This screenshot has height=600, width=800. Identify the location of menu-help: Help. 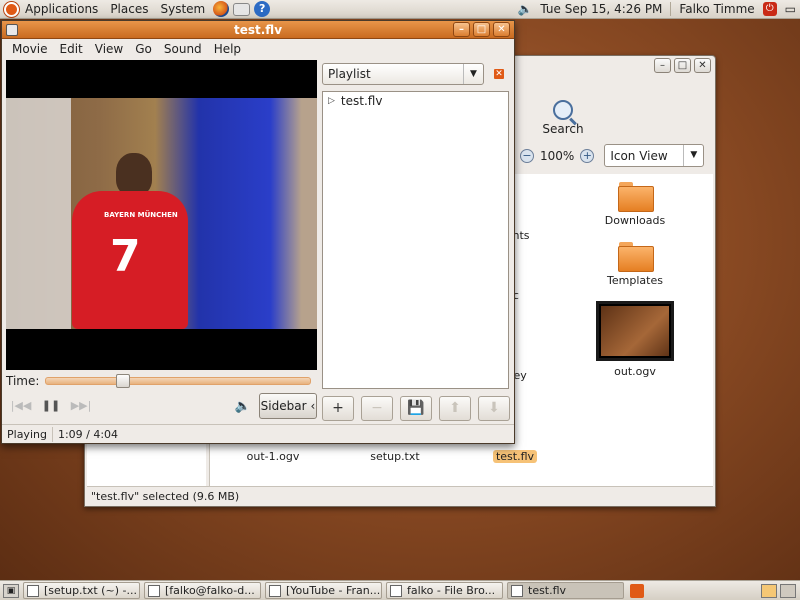
(227, 49).